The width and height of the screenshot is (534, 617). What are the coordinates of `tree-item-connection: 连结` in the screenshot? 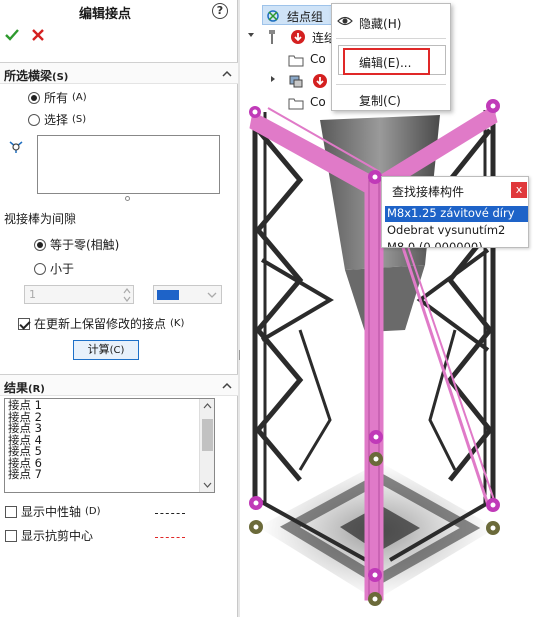 It's located at (299, 37).